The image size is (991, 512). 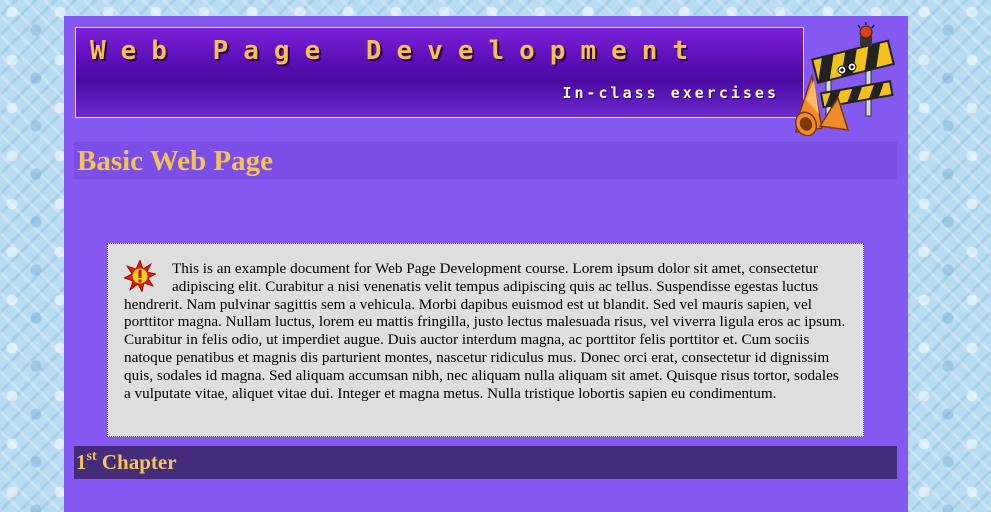 I want to click on chapter-title: 1st Chapter, so click(x=126, y=462).